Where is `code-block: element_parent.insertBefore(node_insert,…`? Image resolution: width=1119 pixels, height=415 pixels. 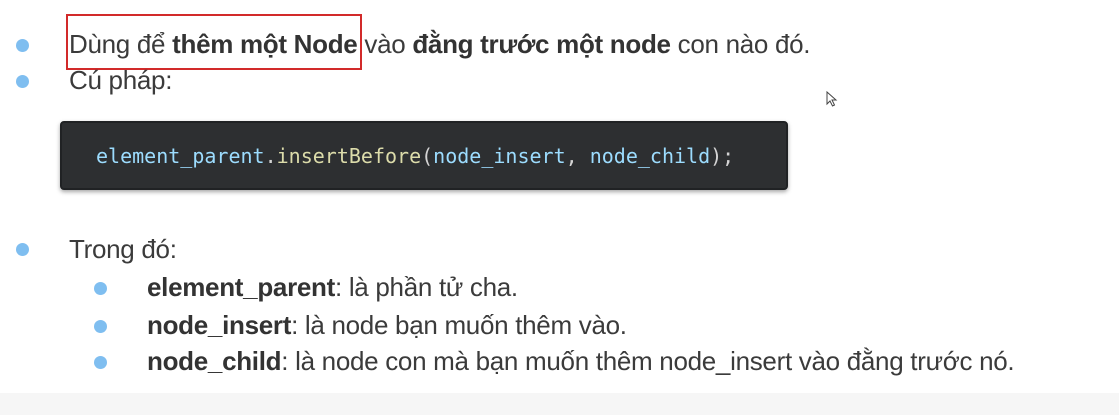 code-block: element_parent.insertBefore(node_insert,… is located at coordinates (424, 155).